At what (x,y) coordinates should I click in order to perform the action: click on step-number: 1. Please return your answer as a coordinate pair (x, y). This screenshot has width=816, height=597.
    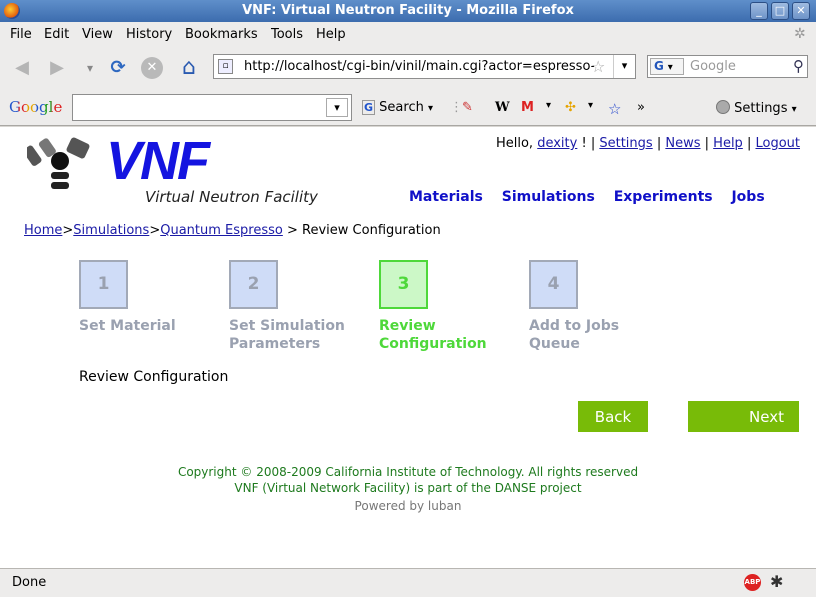
    Looking at the image, I should click on (103, 284).